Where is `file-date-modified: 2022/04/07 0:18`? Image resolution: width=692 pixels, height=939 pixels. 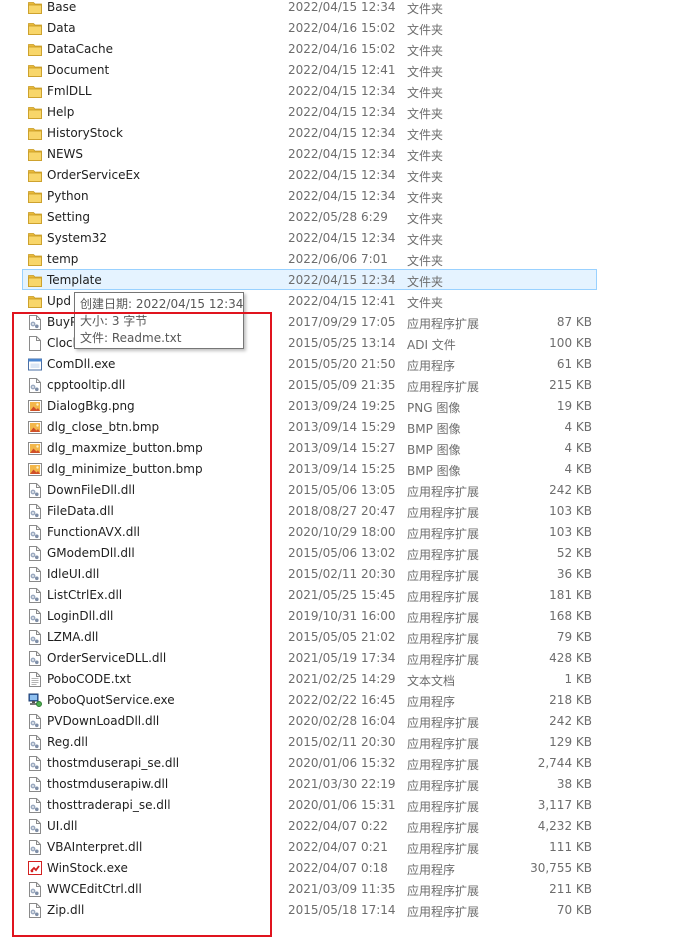
file-date-modified: 2022/04/07 0:18 is located at coordinates (338, 868).